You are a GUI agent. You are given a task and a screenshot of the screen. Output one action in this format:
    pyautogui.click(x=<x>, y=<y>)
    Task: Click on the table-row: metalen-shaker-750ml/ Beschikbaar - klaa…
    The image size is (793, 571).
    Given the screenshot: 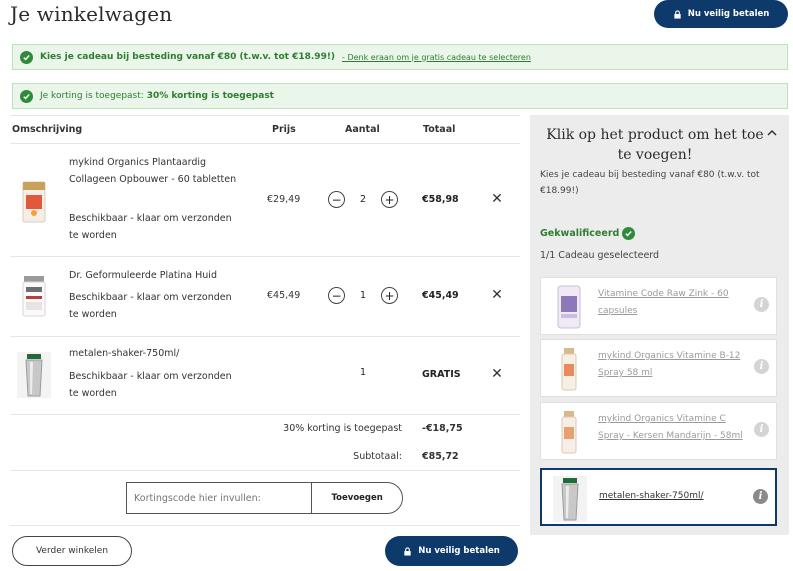 What is the action you would take?
    pyautogui.click(x=265, y=375)
    